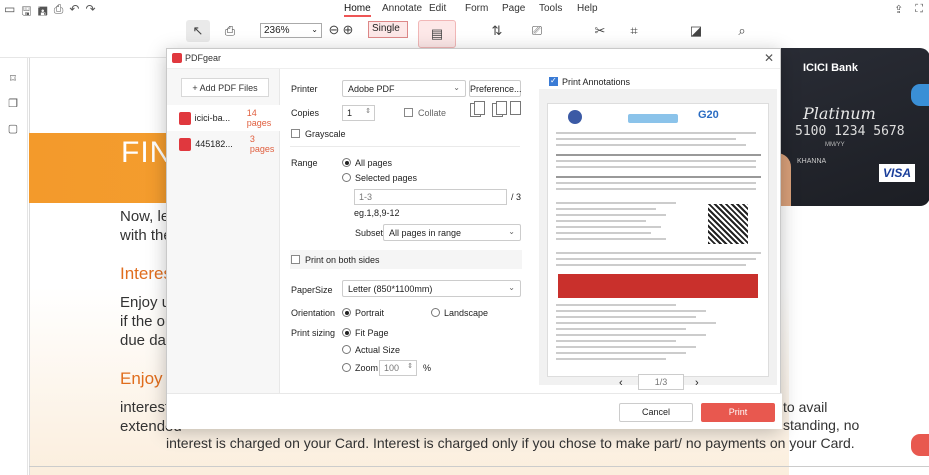 The height and width of the screenshot is (475, 929). Describe the element at coordinates (177, 58) in the screenshot. I see `pdfgear-logo-icon` at that location.